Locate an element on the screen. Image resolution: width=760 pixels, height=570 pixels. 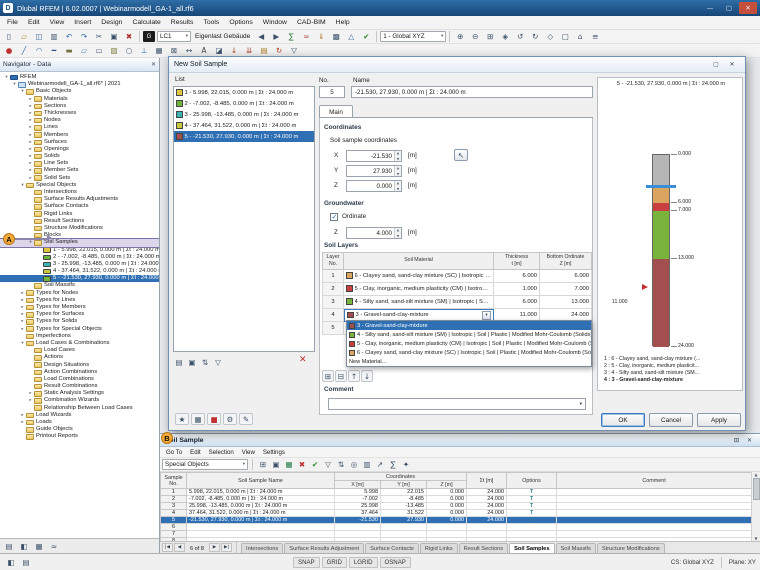
print-icon: ▥ is located at coordinates (54, 37).